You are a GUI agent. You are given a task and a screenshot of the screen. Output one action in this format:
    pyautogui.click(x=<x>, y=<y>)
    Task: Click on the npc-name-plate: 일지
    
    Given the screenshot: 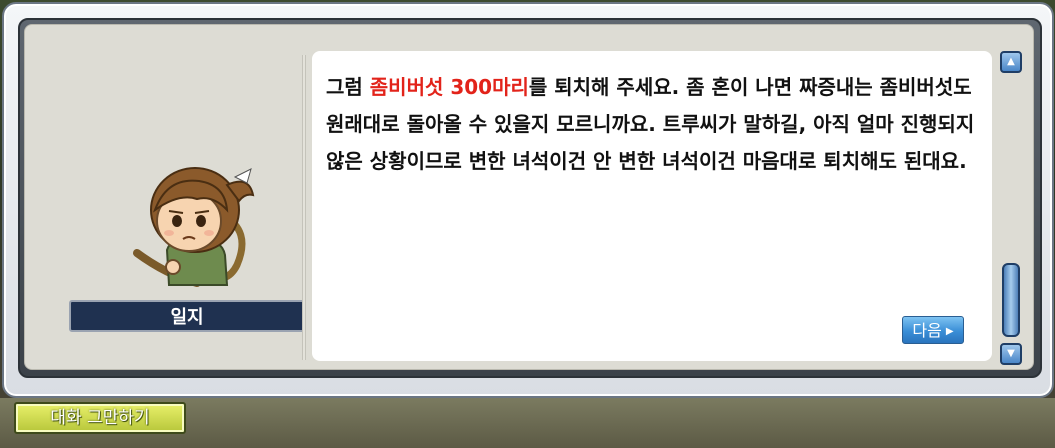 What is the action you would take?
    pyautogui.click(x=187, y=316)
    